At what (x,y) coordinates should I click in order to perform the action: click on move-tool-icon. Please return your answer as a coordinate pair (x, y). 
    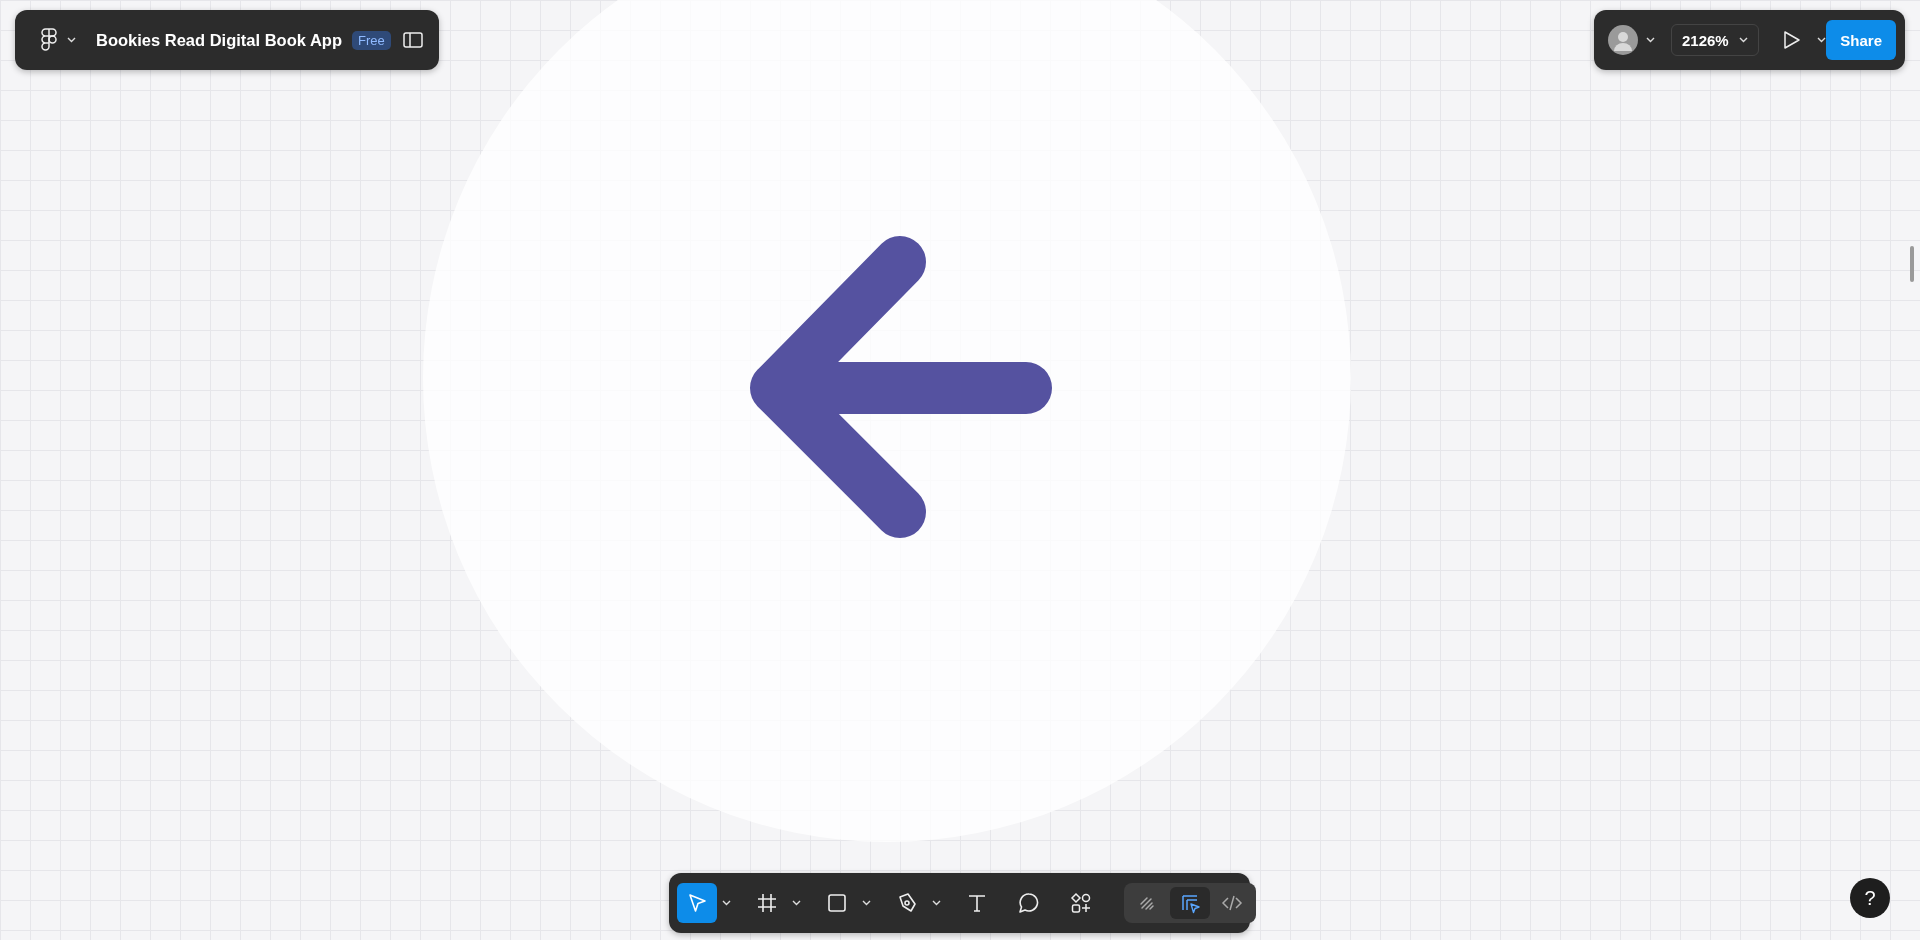
    Looking at the image, I should click on (697, 903).